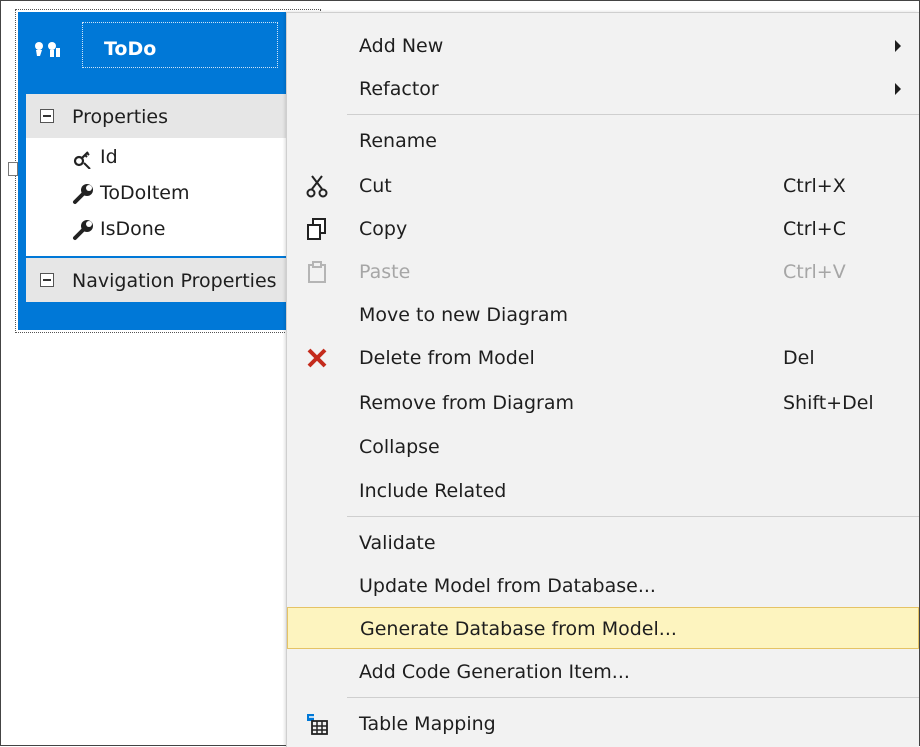 This screenshot has width=920, height=747. Describe the element at coordinates (47, 49) in the screenshot. I see `entity-type-icon` at that location.